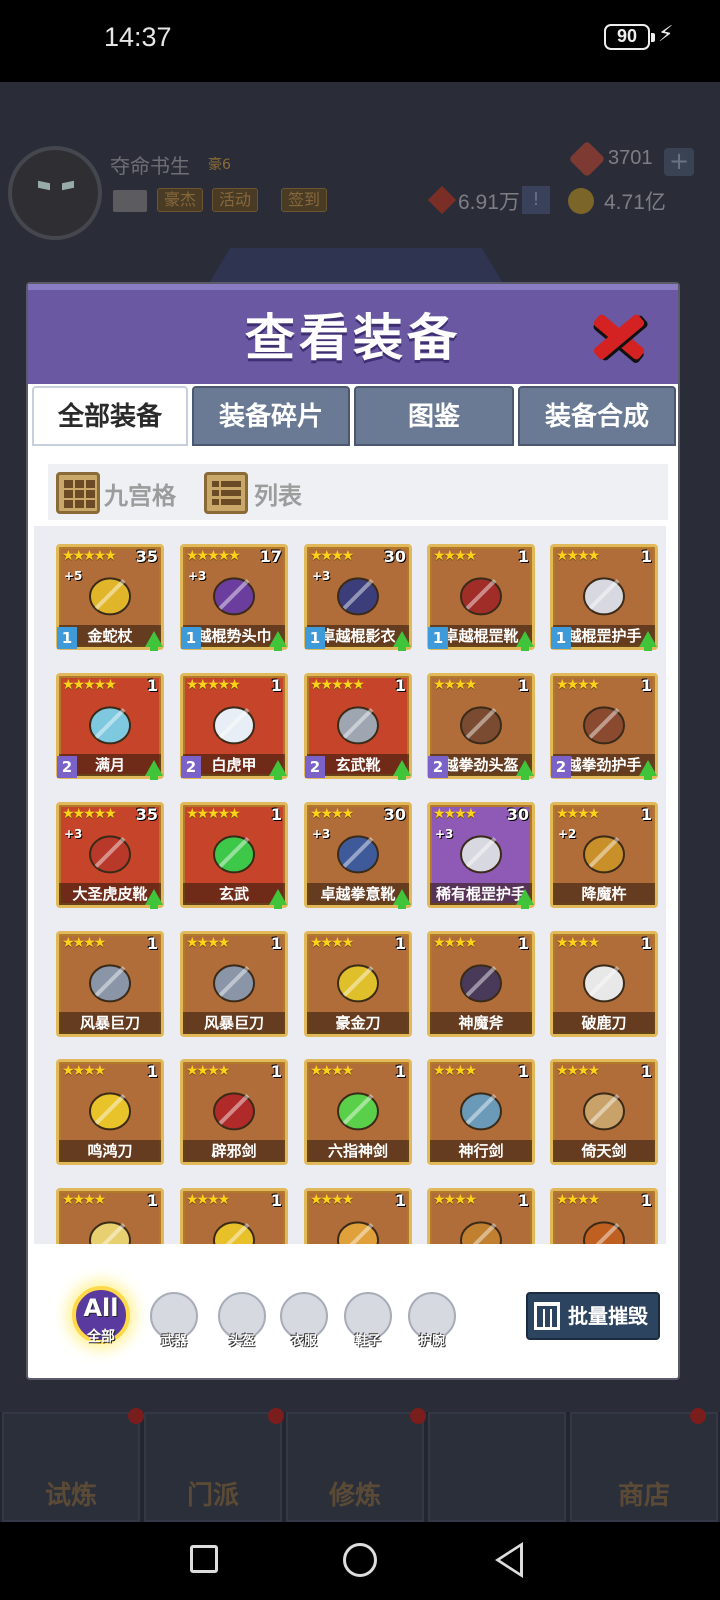 Image resolution: width=720 pixels, height=1600 pixels. Describe the element at coordinates (604, 894) in the screenshot. I see `item-name: 降魔杵` at that location.